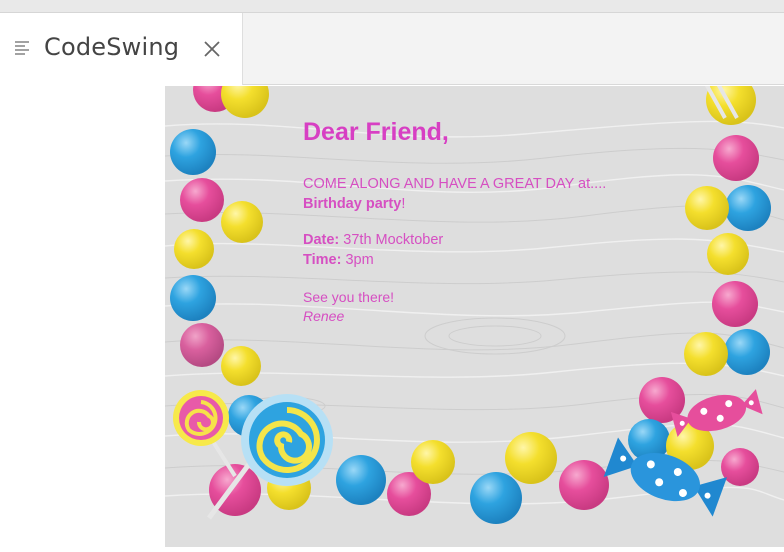 This screenshot has width=784, height=552. What do you see at coordinates (212, 49) in the screenshot?
I see `close-icon` at bounding box center [212, 49].